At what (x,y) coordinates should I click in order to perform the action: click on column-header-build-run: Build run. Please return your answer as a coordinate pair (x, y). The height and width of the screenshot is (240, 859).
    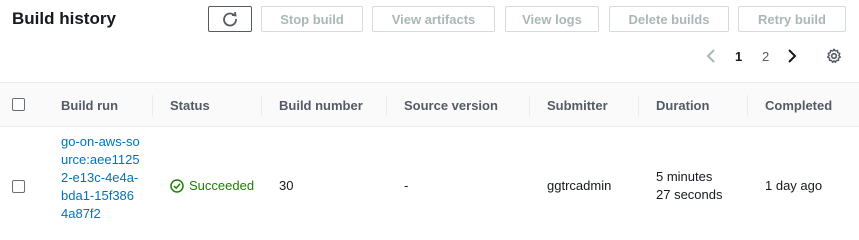
    Looking at the image, I should click on (89, 105).